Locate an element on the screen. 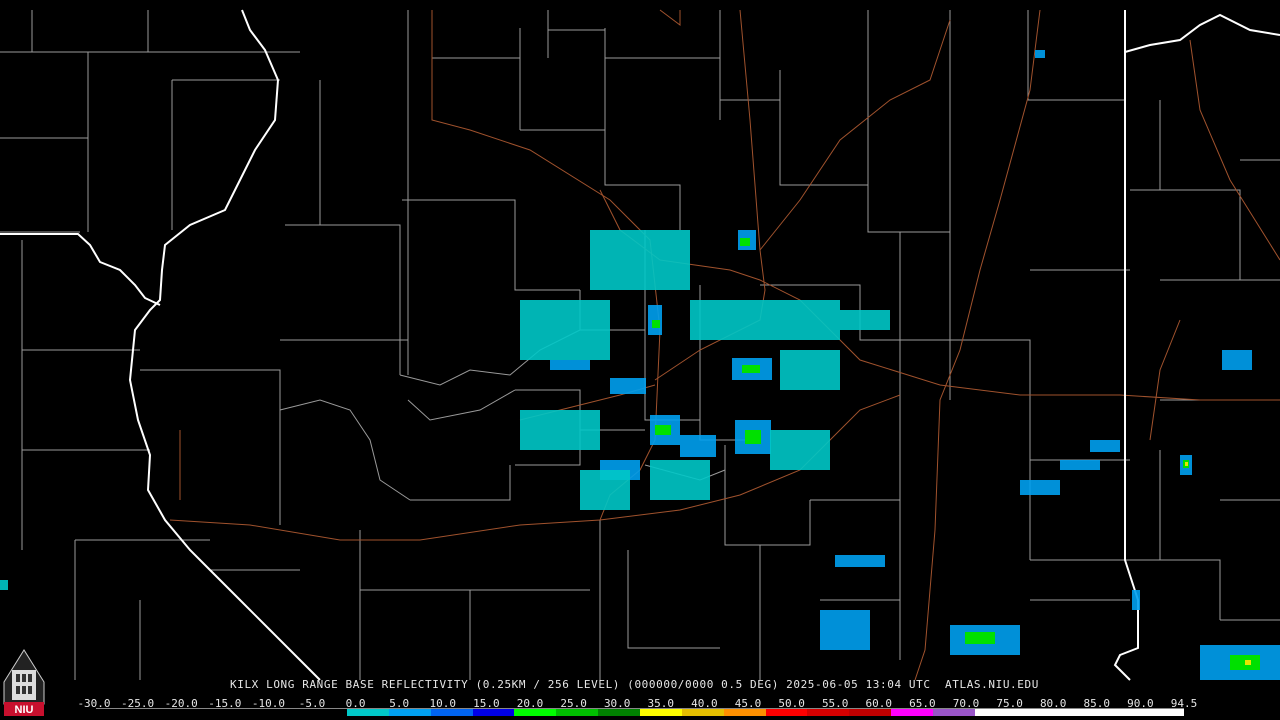  niu-logo: NIU is located at coordinates (24, 682).